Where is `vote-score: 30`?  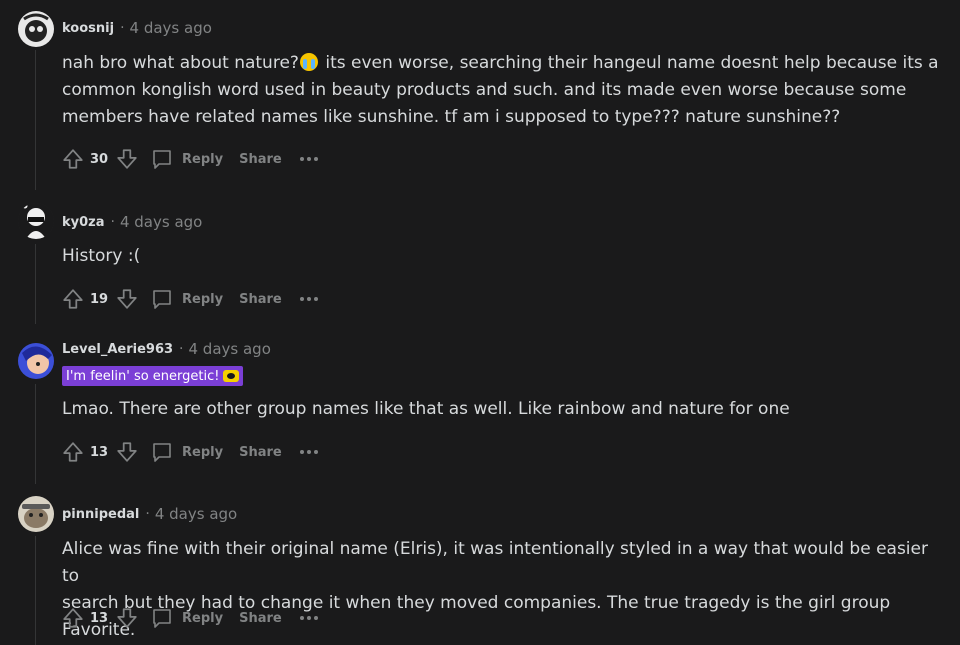 vote-score: 30 is located at coordinates (99, 159).